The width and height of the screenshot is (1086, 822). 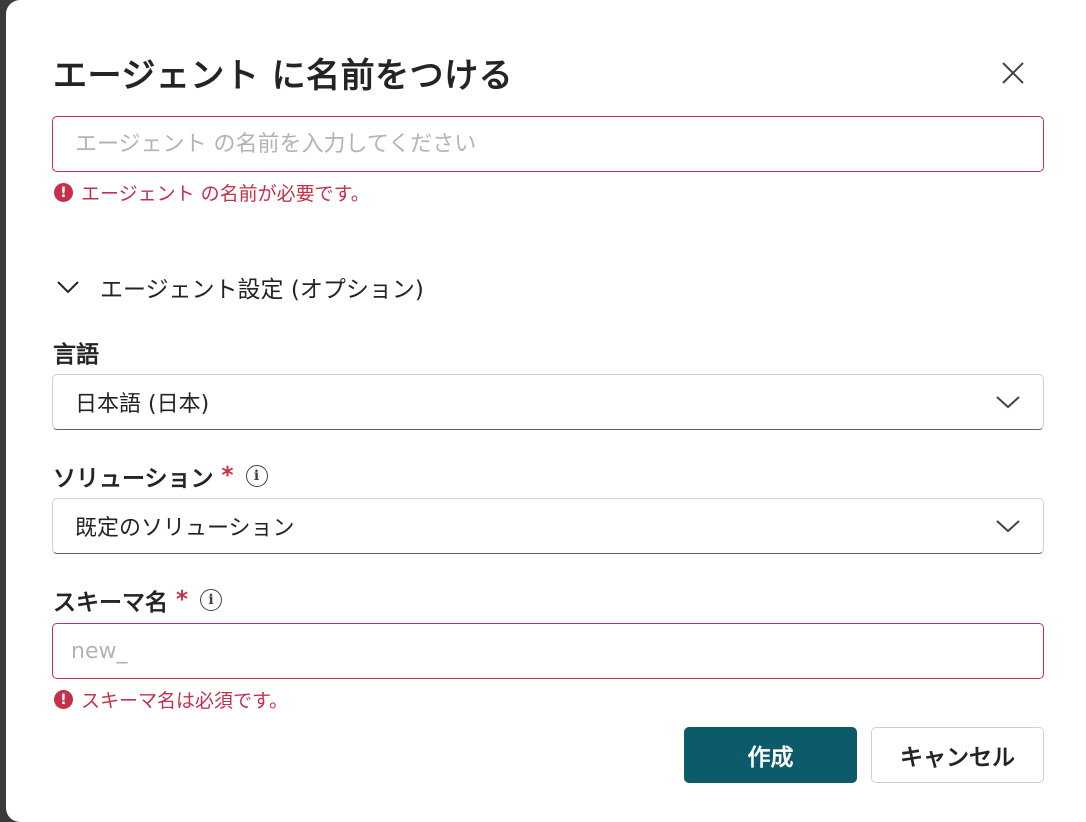 I want to click on cancel-button: キャンセル, so click(x=957, y=755).